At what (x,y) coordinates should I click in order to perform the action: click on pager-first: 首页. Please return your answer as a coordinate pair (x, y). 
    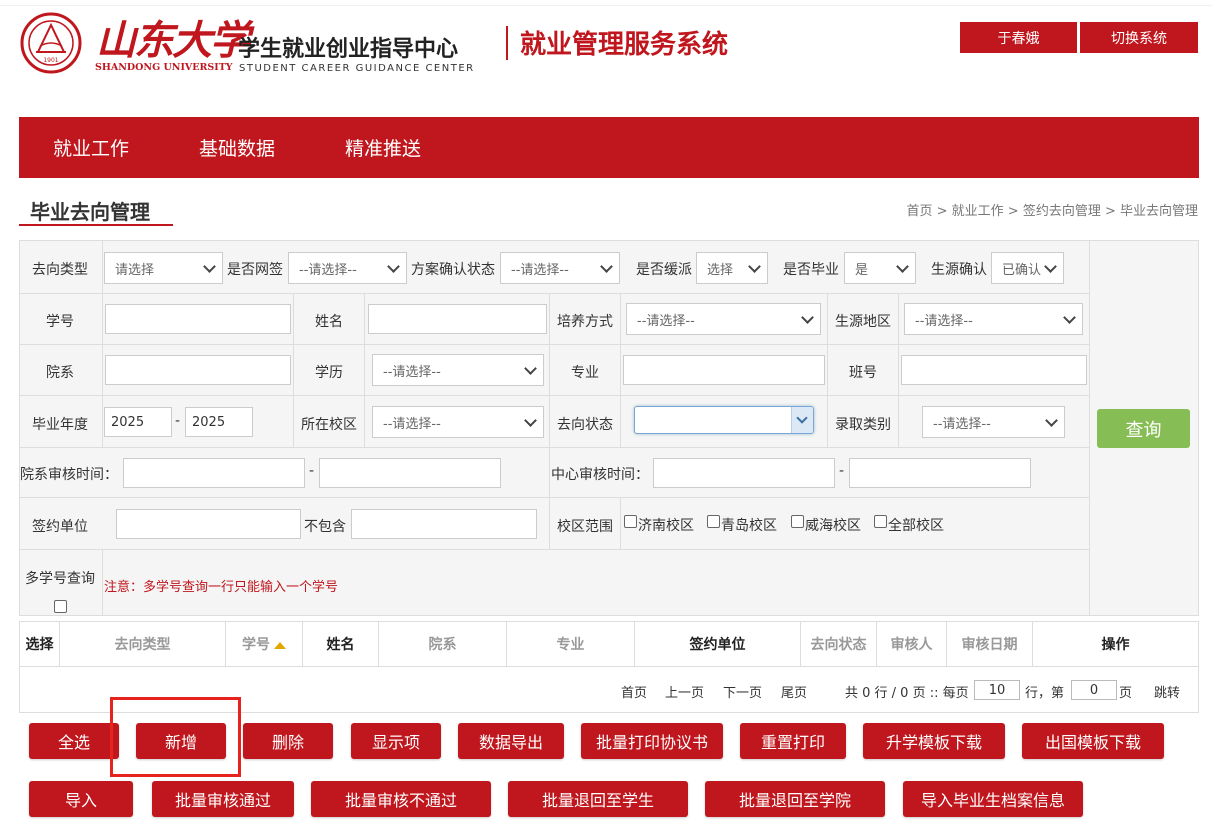
    Looking at the image, I should click on (634, 691).